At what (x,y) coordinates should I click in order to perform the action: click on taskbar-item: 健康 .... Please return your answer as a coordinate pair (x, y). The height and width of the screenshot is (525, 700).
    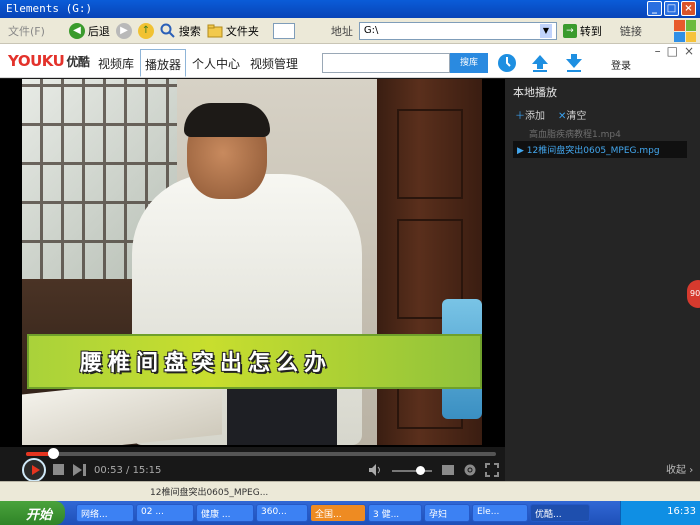
    Looking at the image, I should click on (225, 513).